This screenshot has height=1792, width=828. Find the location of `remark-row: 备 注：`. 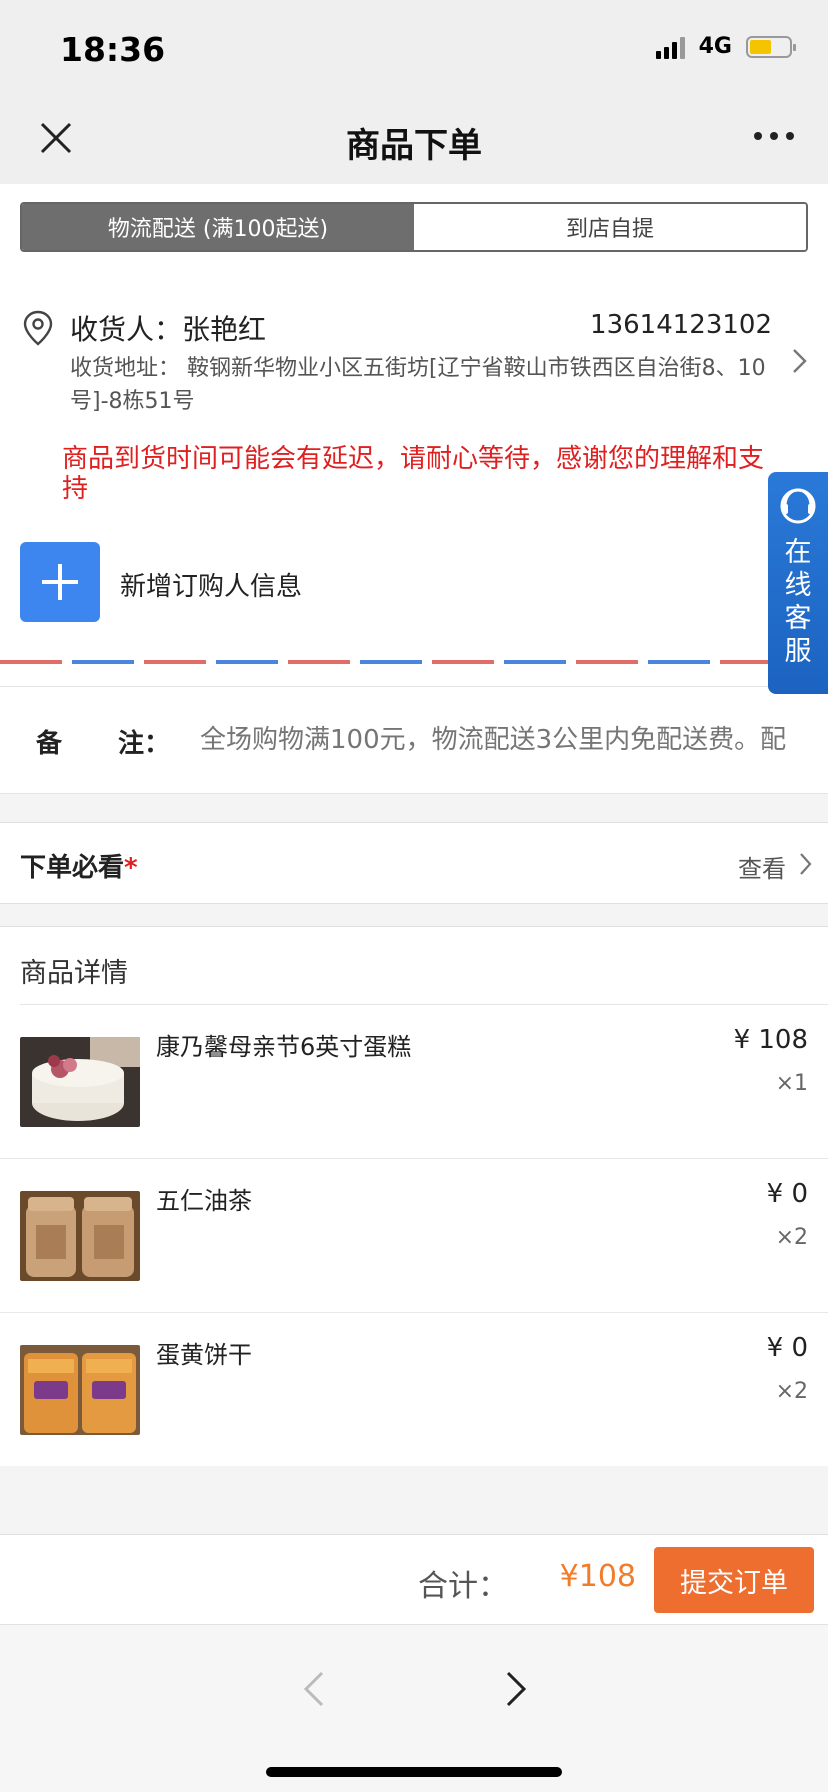

remark-row: 备 注： is located at coordinates (414, 740).